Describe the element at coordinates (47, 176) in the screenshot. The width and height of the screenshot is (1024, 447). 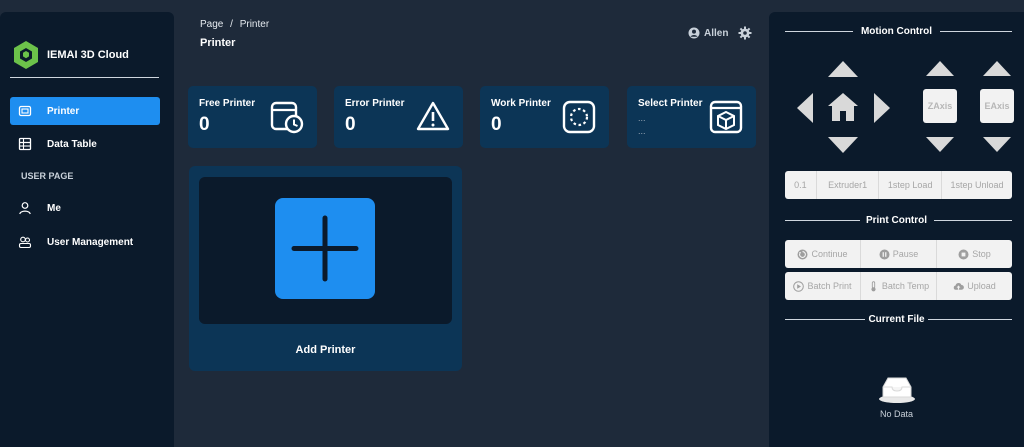
I see `sidebar-section-user-page: USER PAGE` at that location.